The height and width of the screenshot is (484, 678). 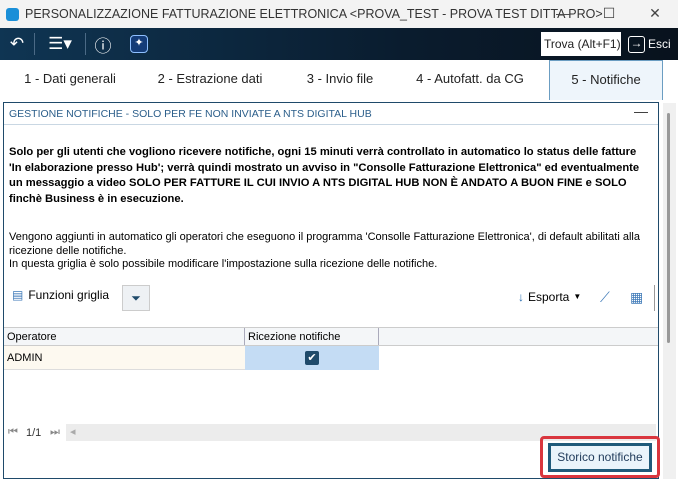 What do you see at coordinates (636, 297) in the screenshot?
I see `layout-grid-icon: ▦` at bounding box center [636, 297].